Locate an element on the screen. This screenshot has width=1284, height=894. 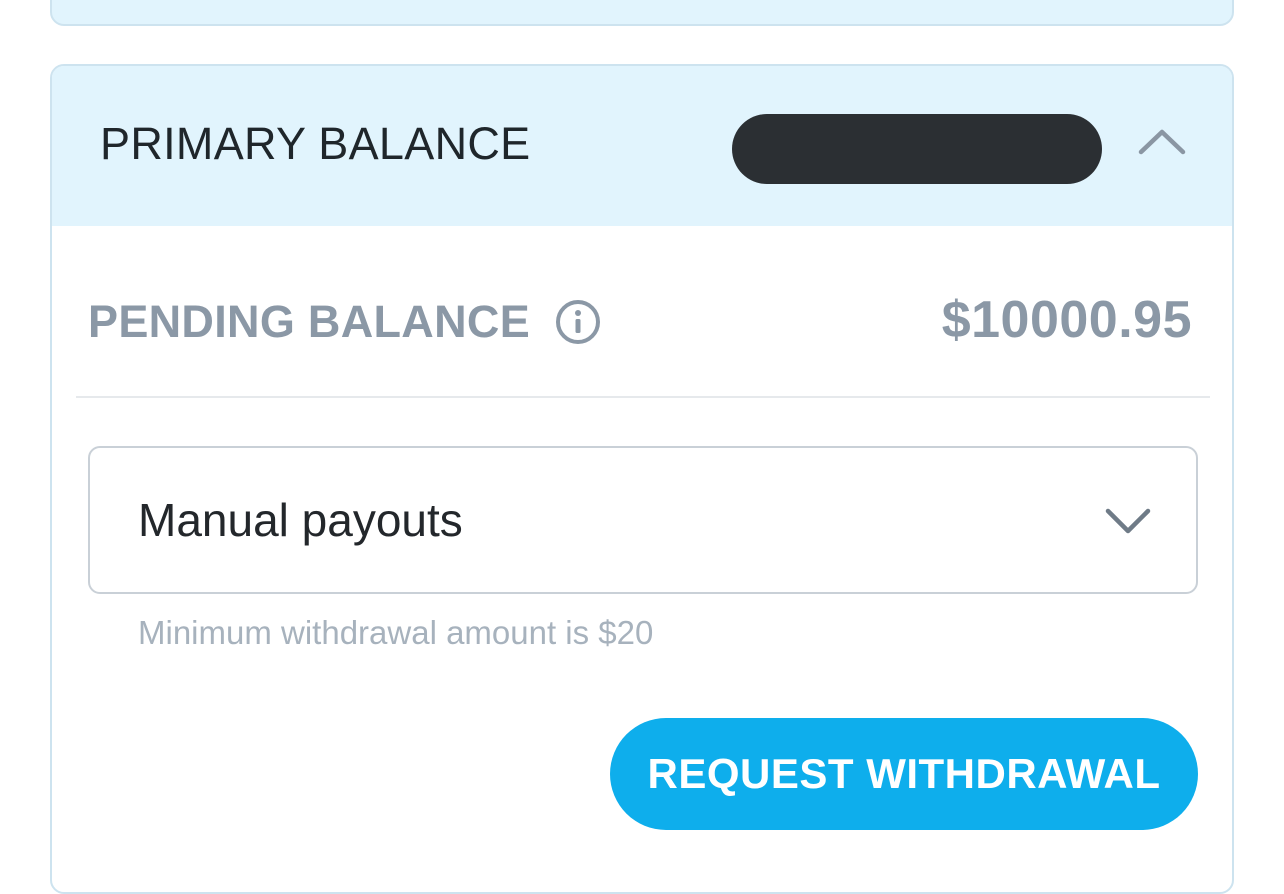
pending-balance-label-group: PENDING BALANCE is located at coordinates (345, 322).